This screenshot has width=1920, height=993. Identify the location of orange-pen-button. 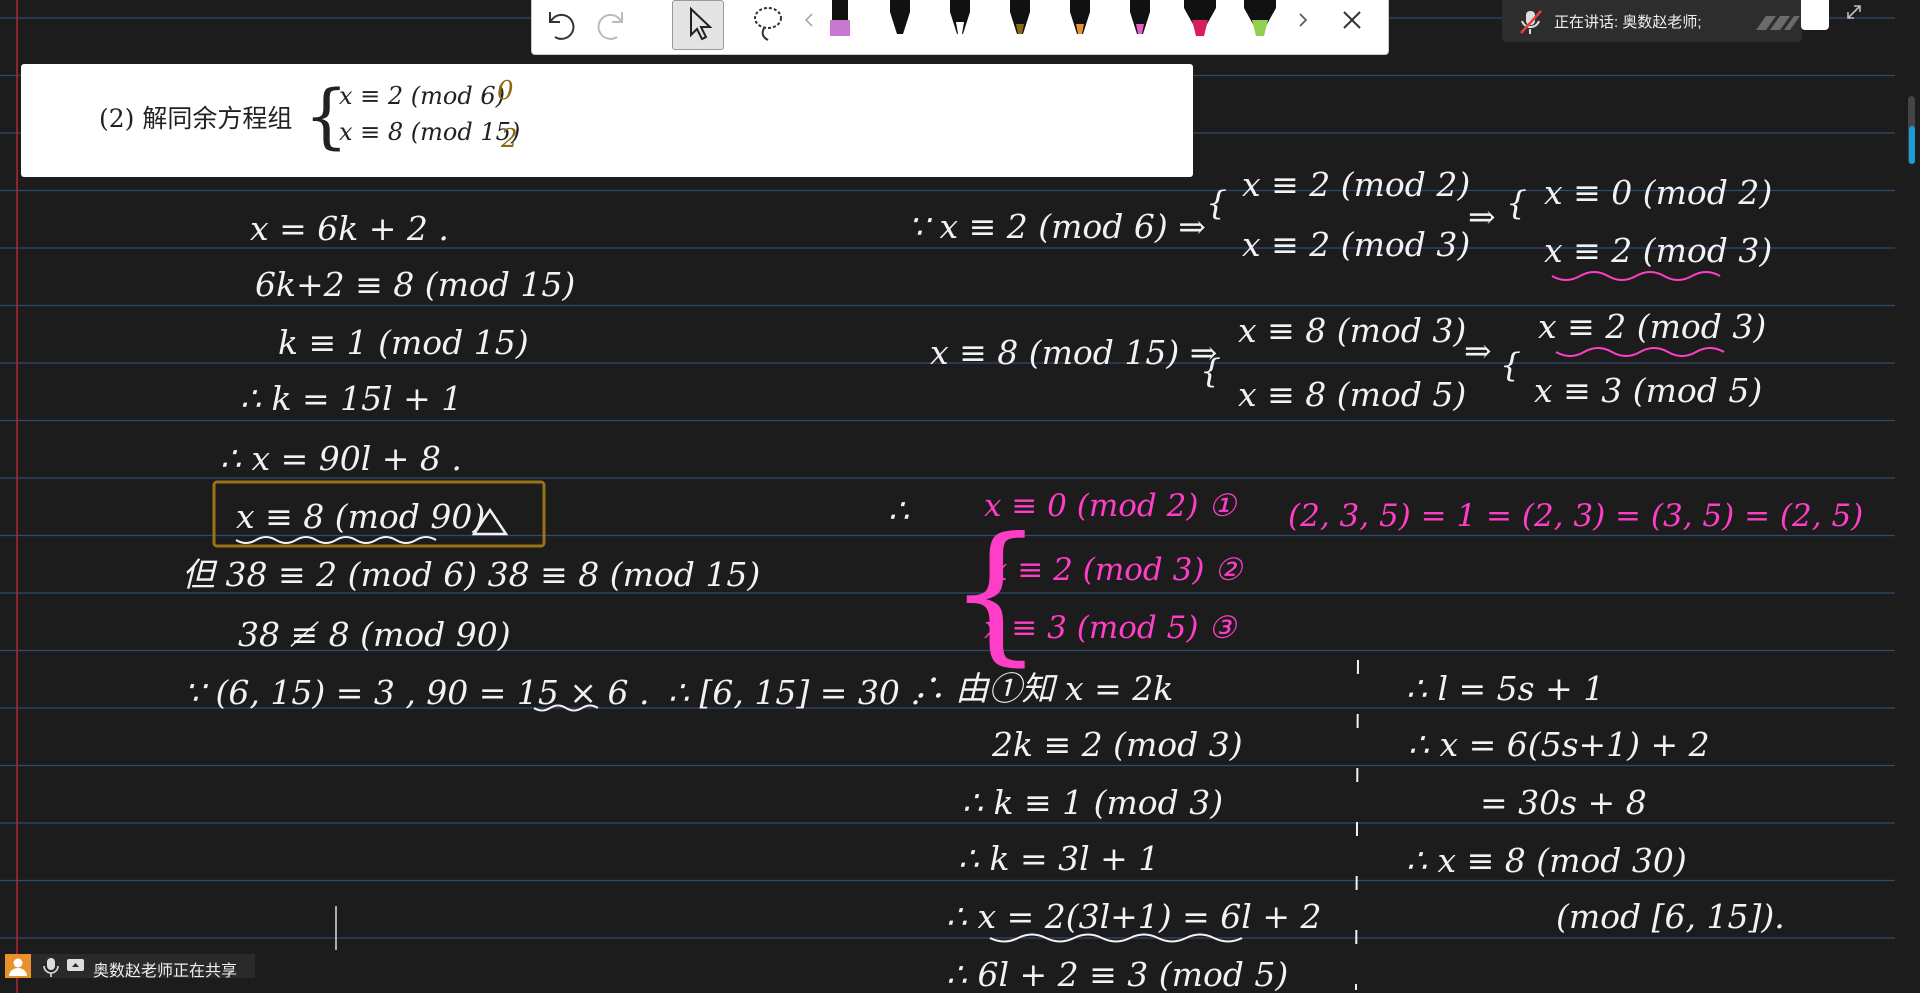
(1080, 25).